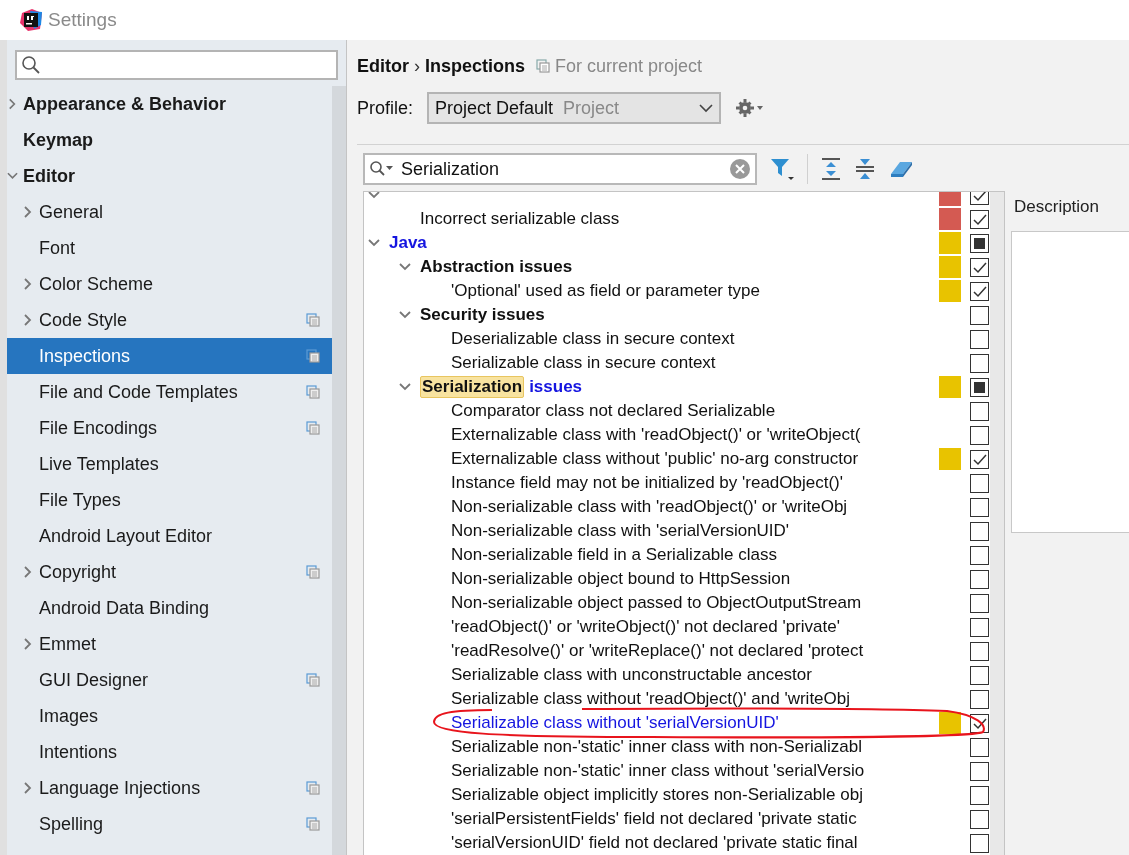 The height and width of the screenshot is (855, 1129). Describe the element at coordinates (169, 572) in the screenshot. I see `sidebar-item: Copyright` at that location.